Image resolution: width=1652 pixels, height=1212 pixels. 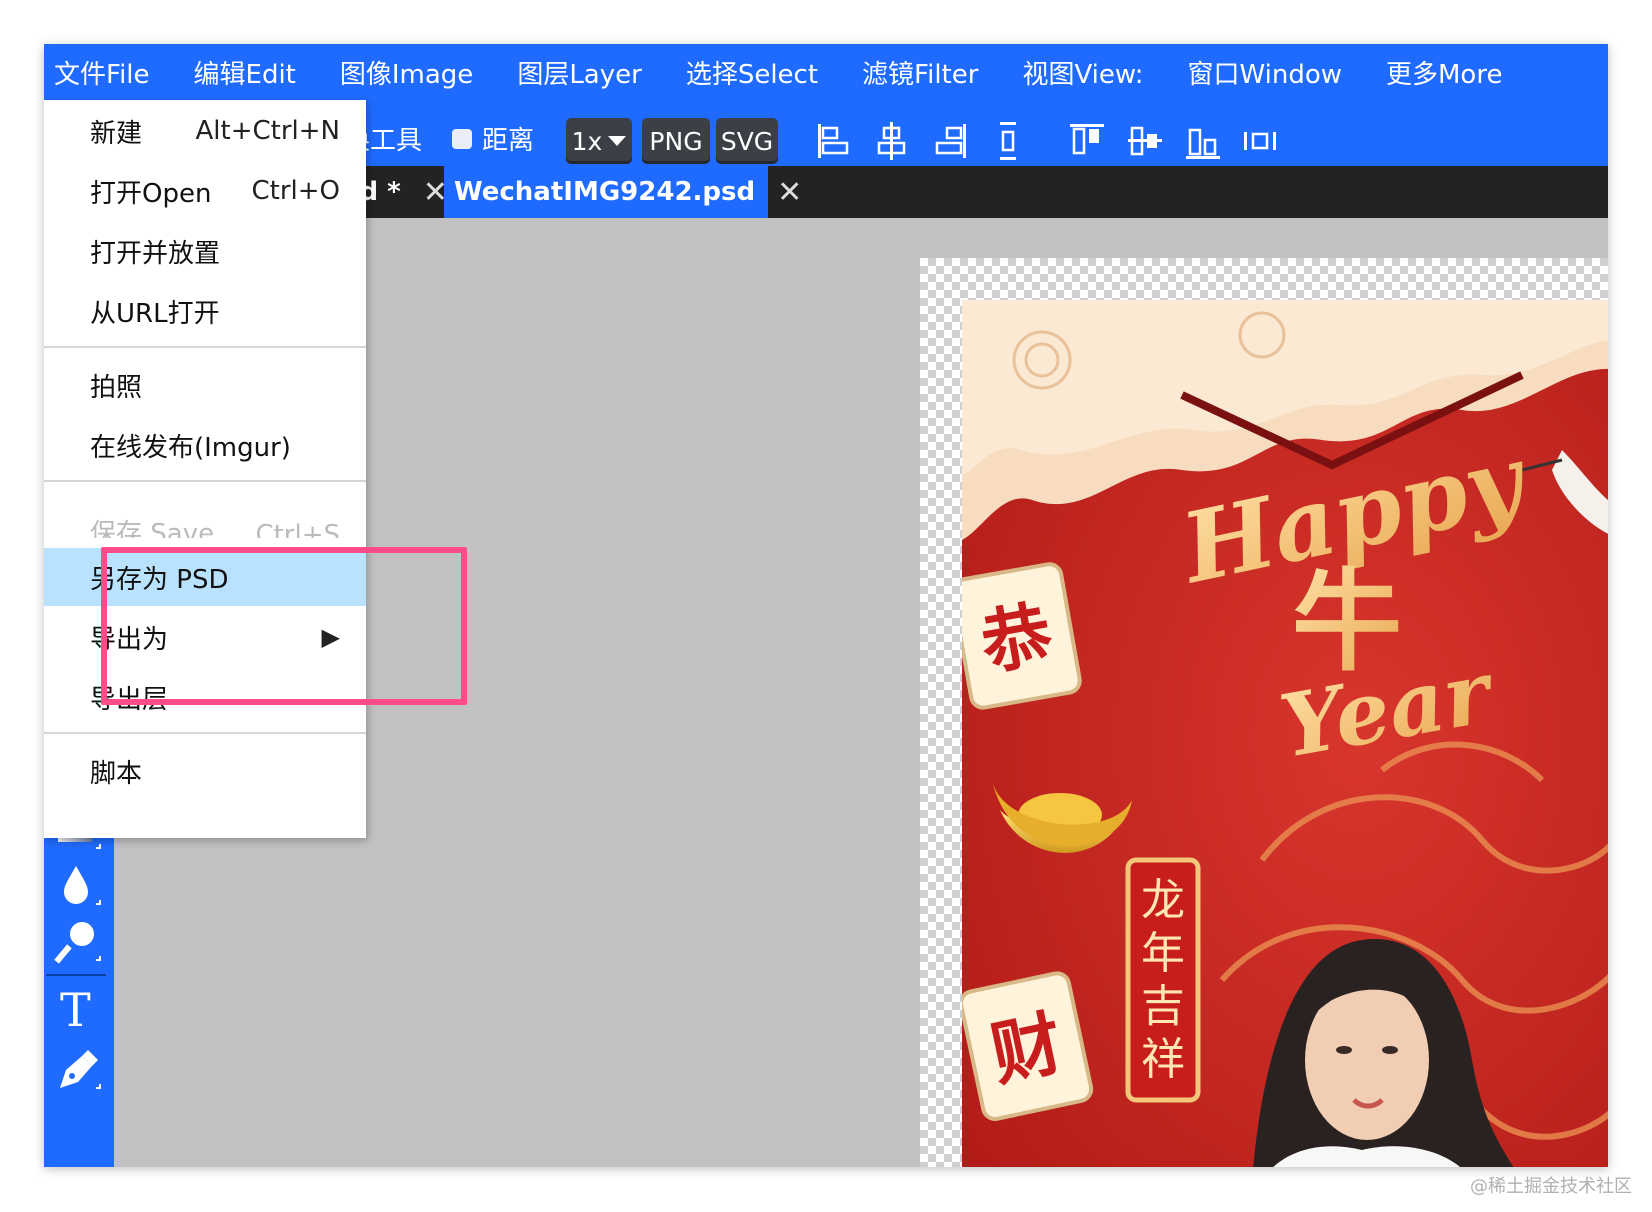 I want to click on menu-item-label: 从URL打开, so click(x=155, y=313).